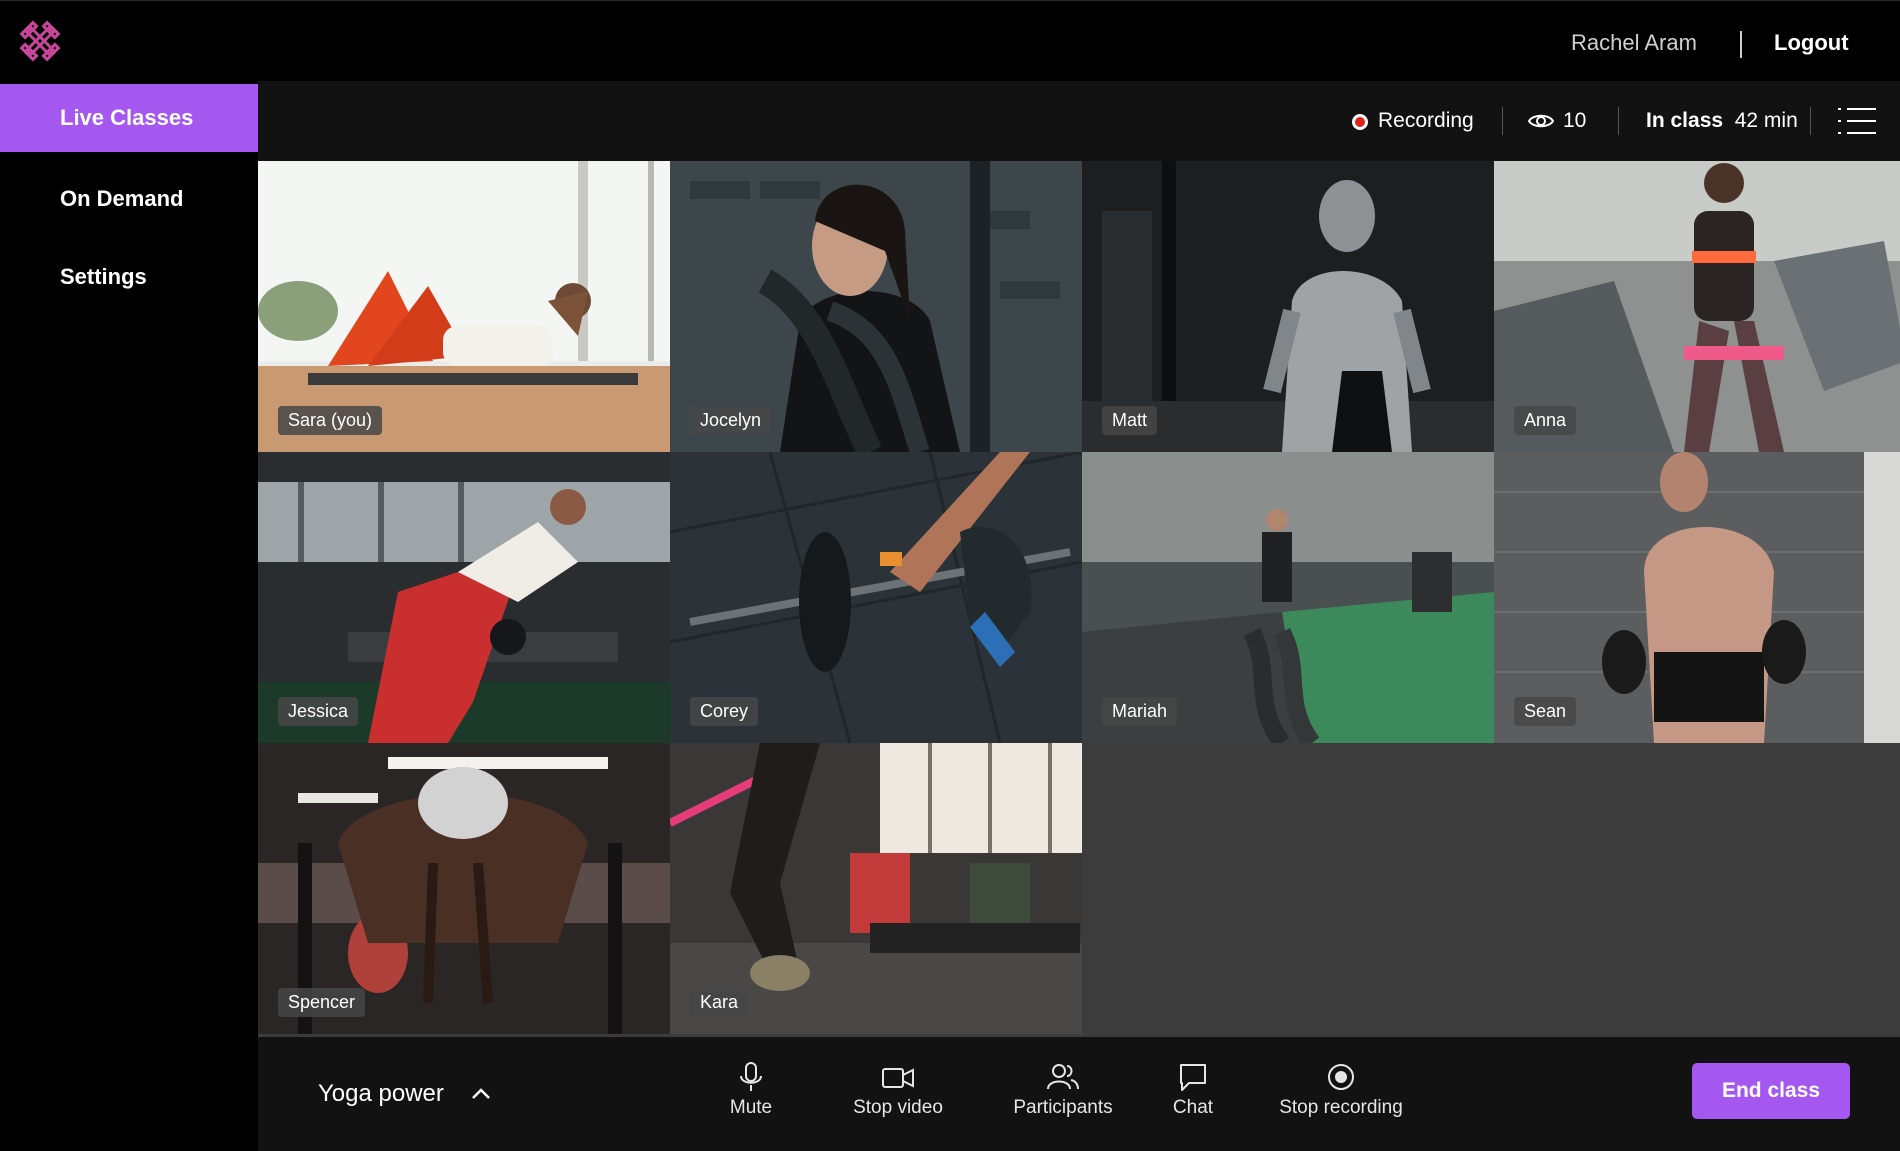 Image resolution: width=1900 pixels, height=1151 pixels. I want to click on chevron-up-icon, so click(481, 1093).